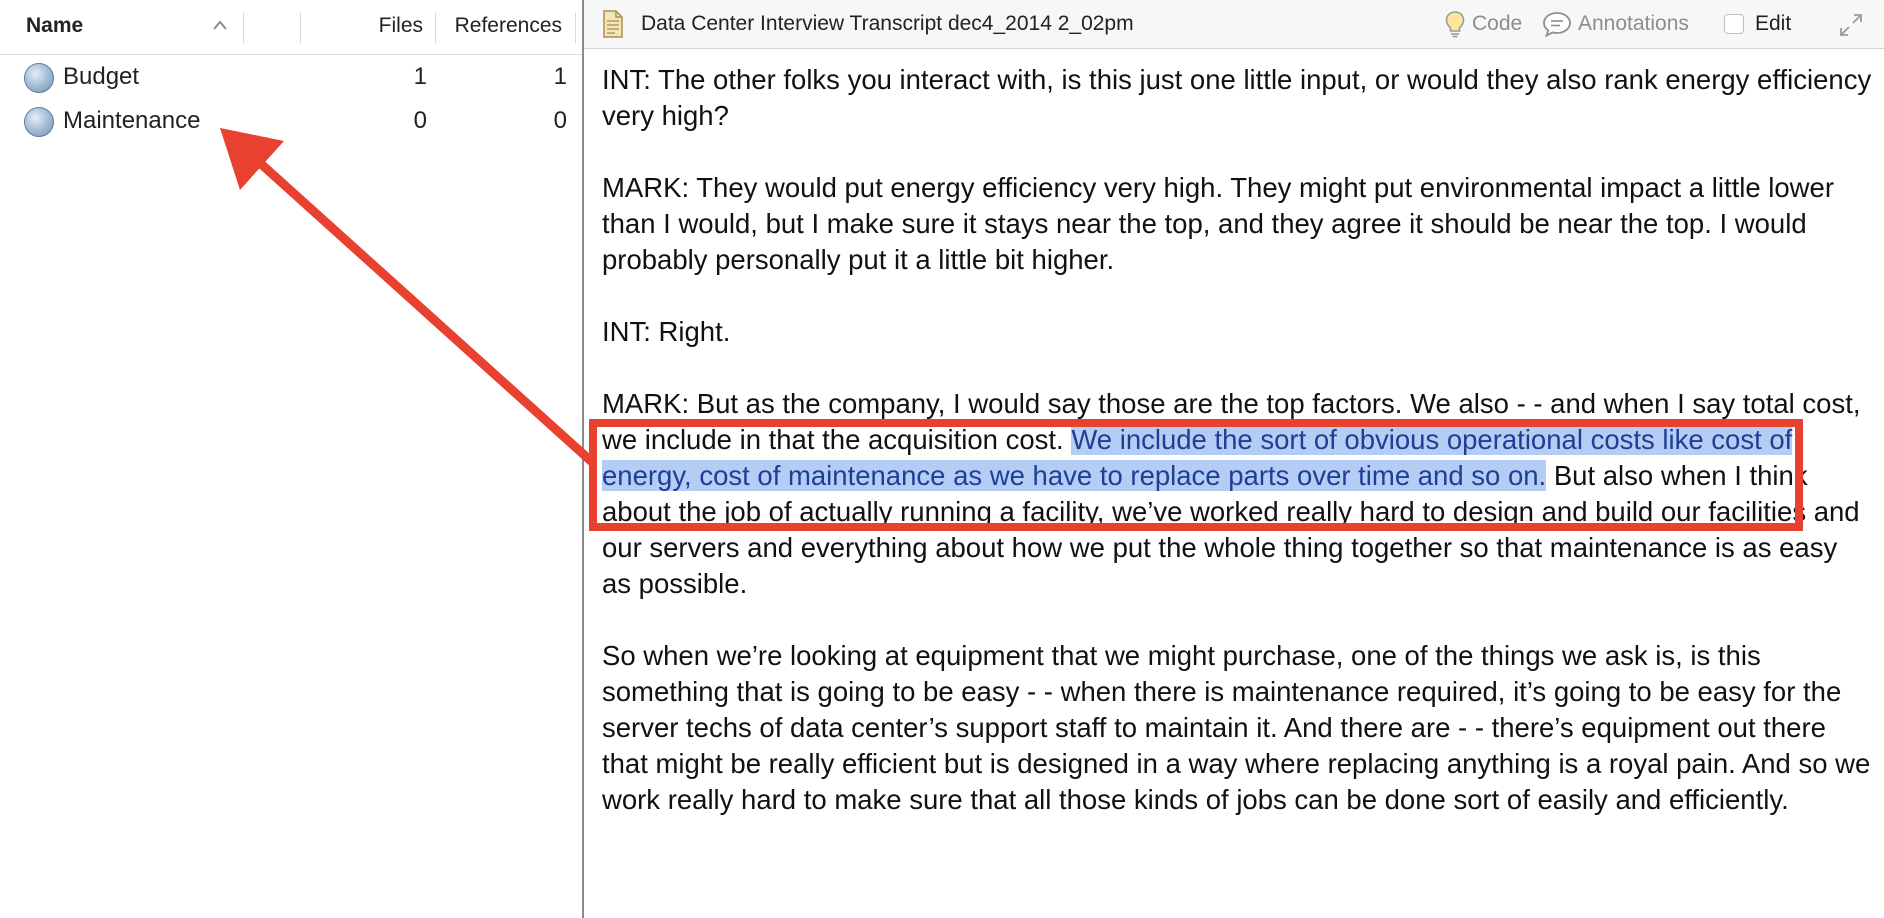 The width and height of the screenshot is (1884, 918). Describe the element at coordinates (1851, 25) in the screenshot. I see `expand-icon` at that location.